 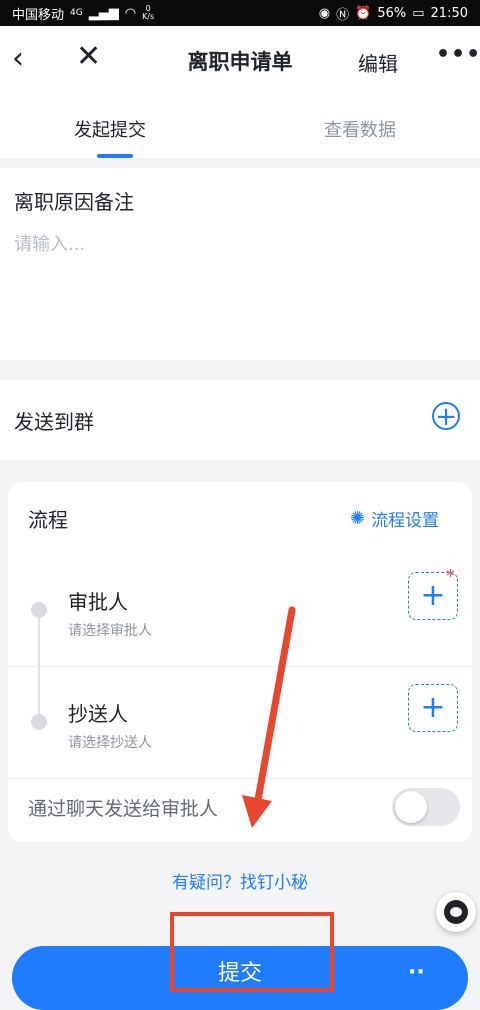 I want to click on annotation-arrow, so click(x=269, y=717).